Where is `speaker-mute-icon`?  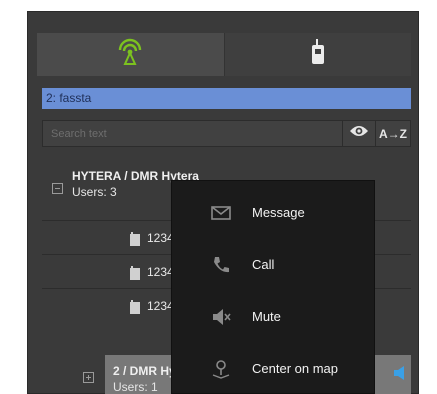 speaker-mute-icon is located at coordinates (221, 317).